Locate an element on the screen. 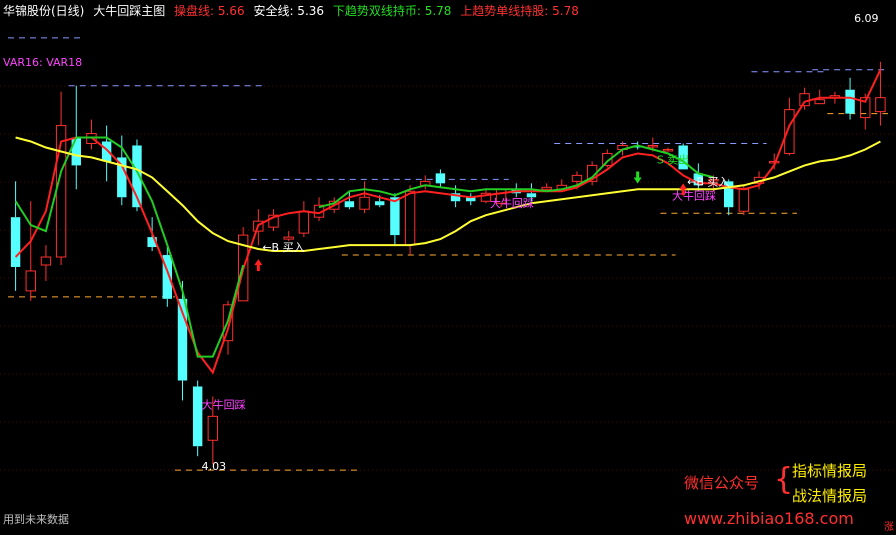  rise-badge: 涨 is located at coordinates (889, 527).